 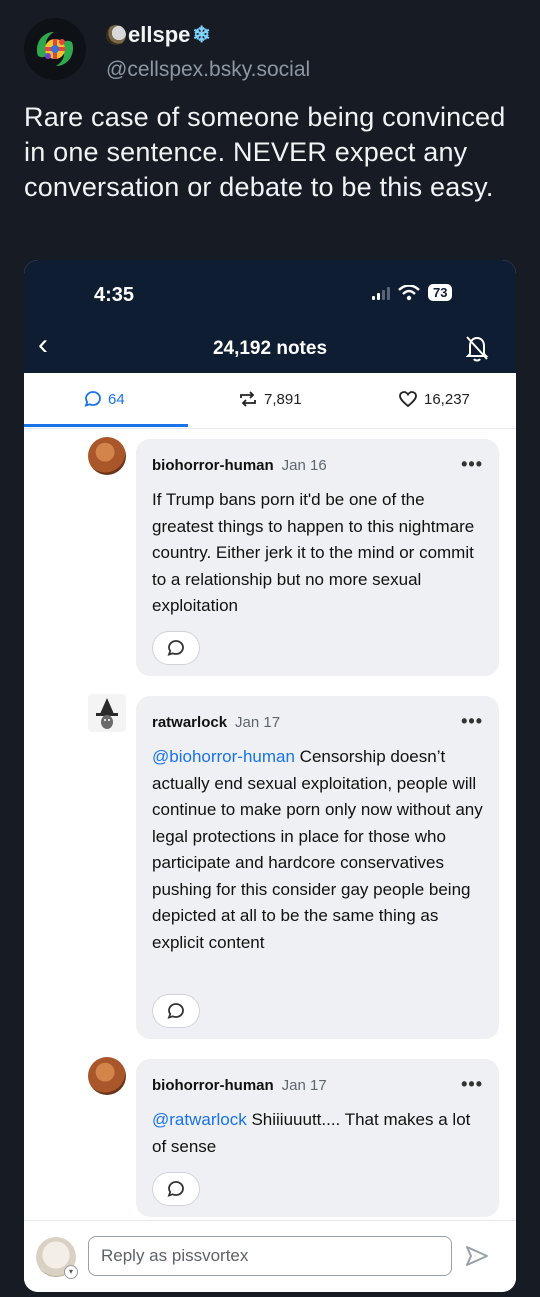 I want to click on wifi-icon, so click(x=409, y=292).